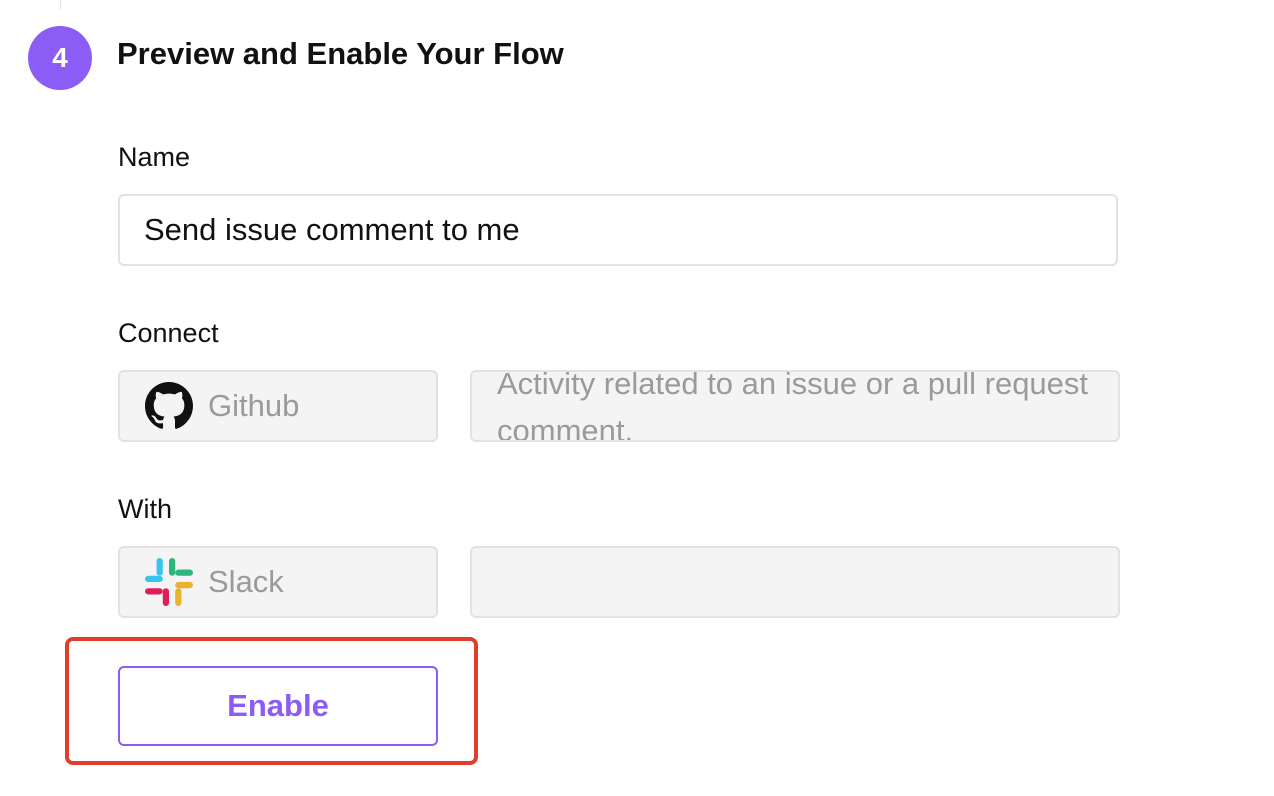  Describe the element at coordinates (145, 509) in the screenshot. I see `with-label: With` at that location.